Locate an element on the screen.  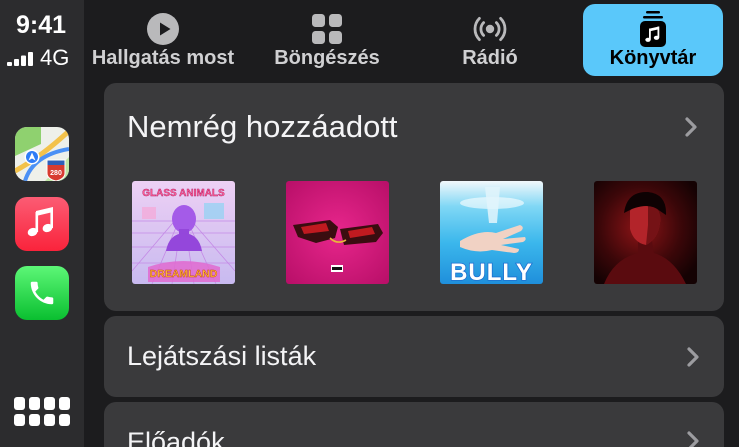
album-artwork: GLASS ANIMALS DREAMLAND is located at coordinates (183, 232).